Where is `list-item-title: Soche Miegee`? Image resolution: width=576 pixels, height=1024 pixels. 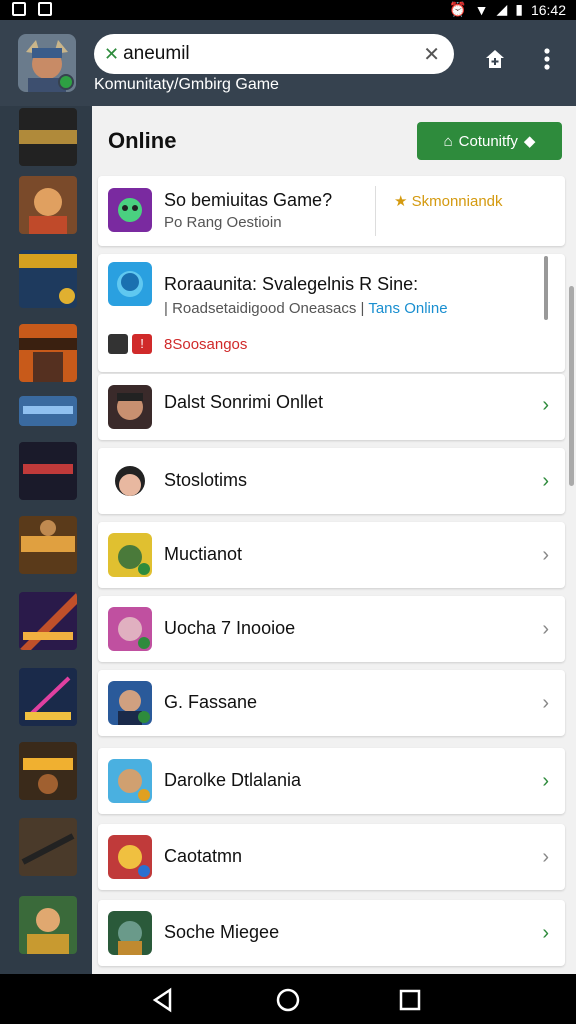 list-item-title: Soche Miegee is located at coordinates (222, 932).